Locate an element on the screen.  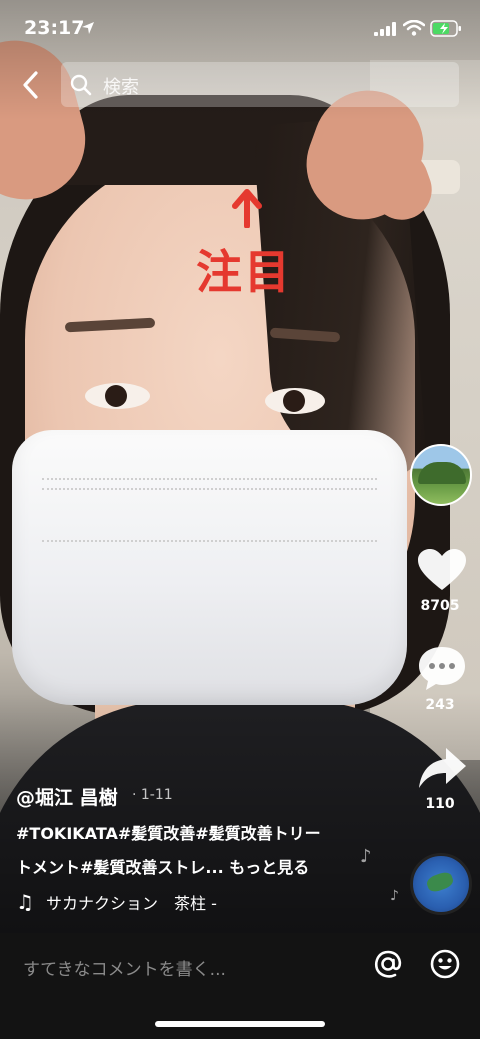
search-placeholder: 検索 is located at coordinates (121, 87).